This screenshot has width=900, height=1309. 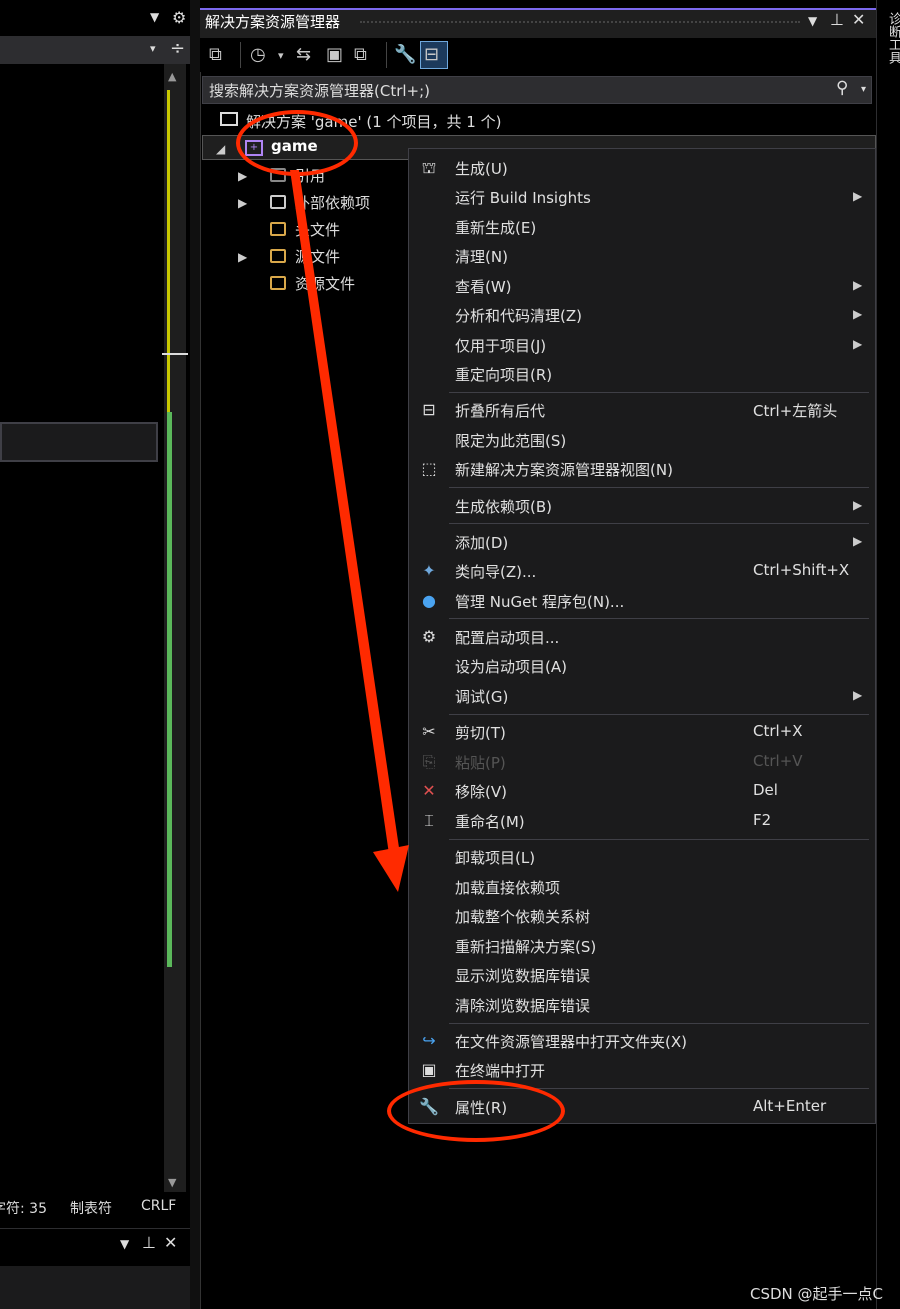 I want to click on annotation-arrow, so click(x=349, y=531).